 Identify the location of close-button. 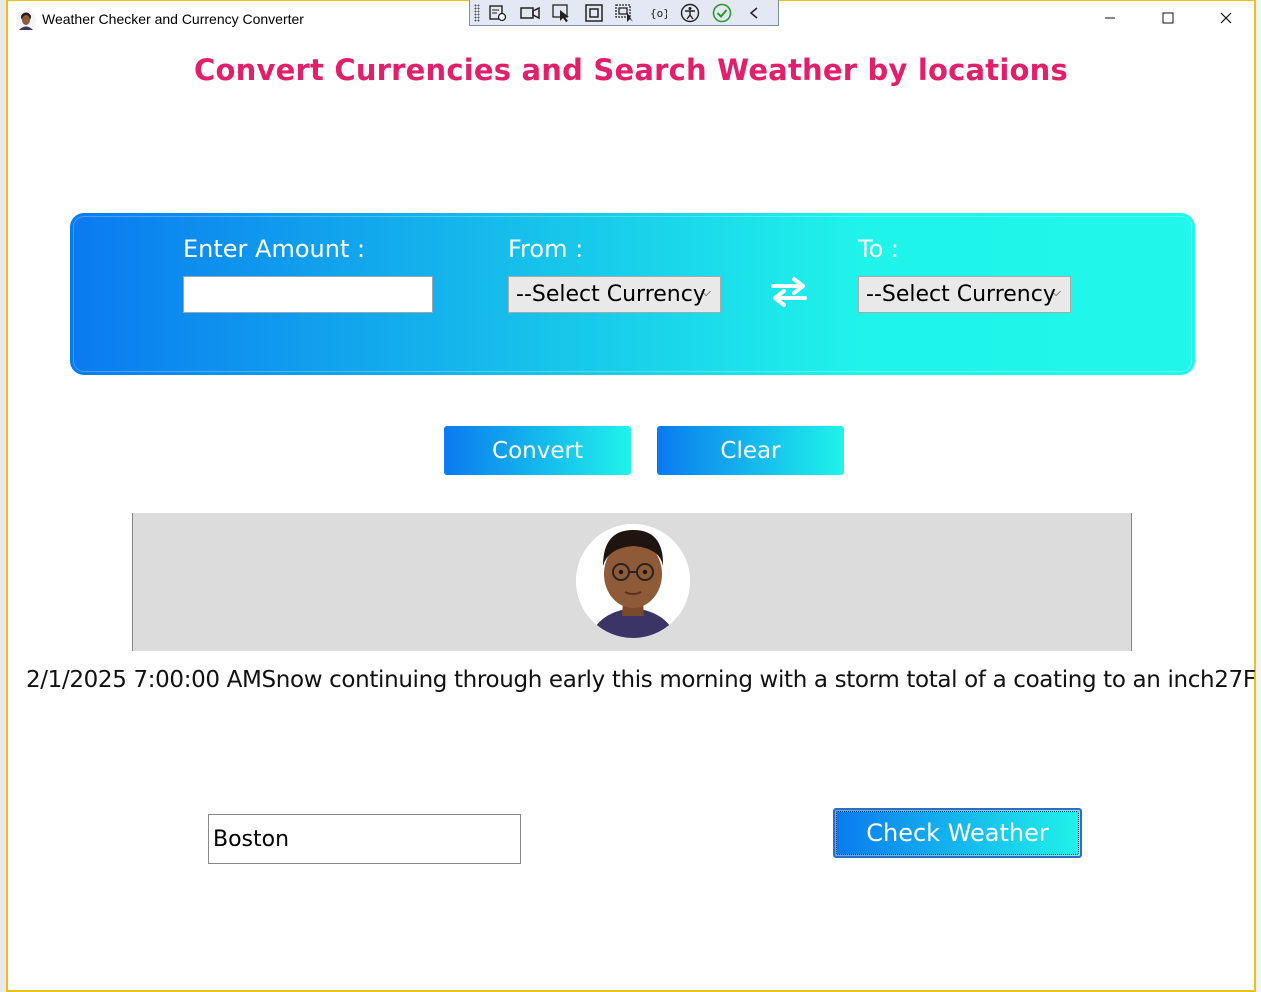
(1226, 18).